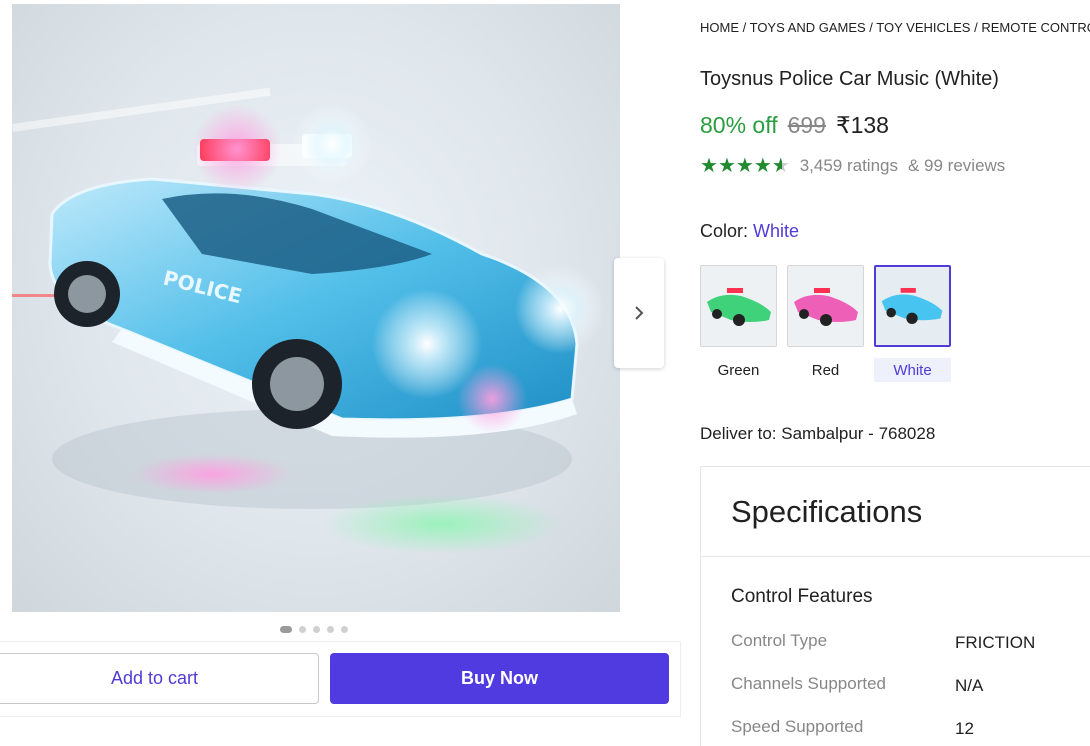  What do you see at coordinates (912, 370) in the screenshot?
I see `color-option-white: White` at bounding box center [912, 370].